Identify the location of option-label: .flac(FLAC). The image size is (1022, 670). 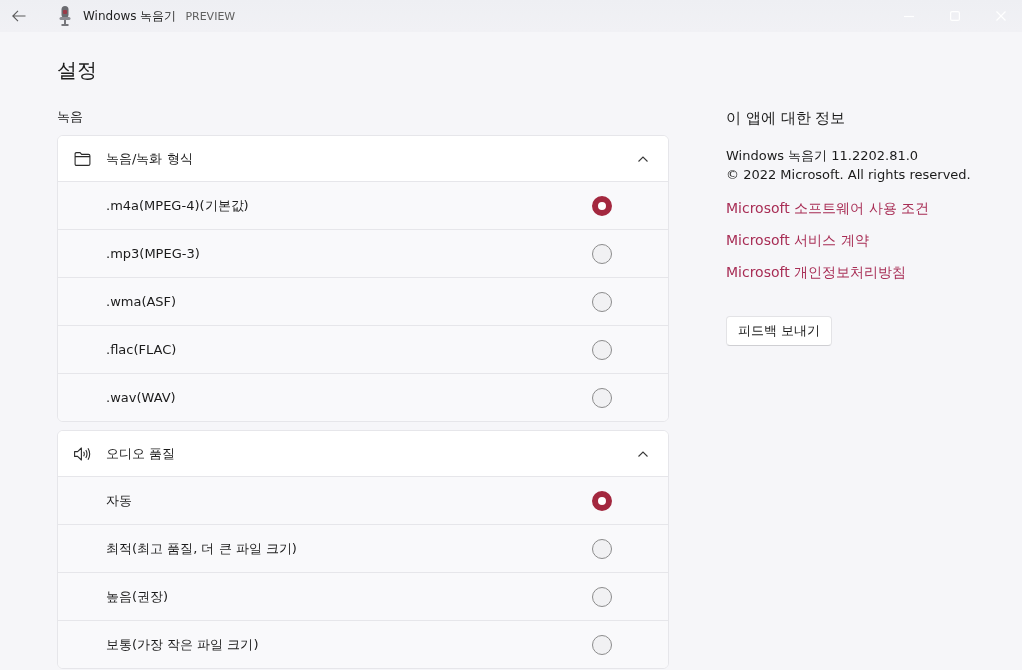
(141, 349).